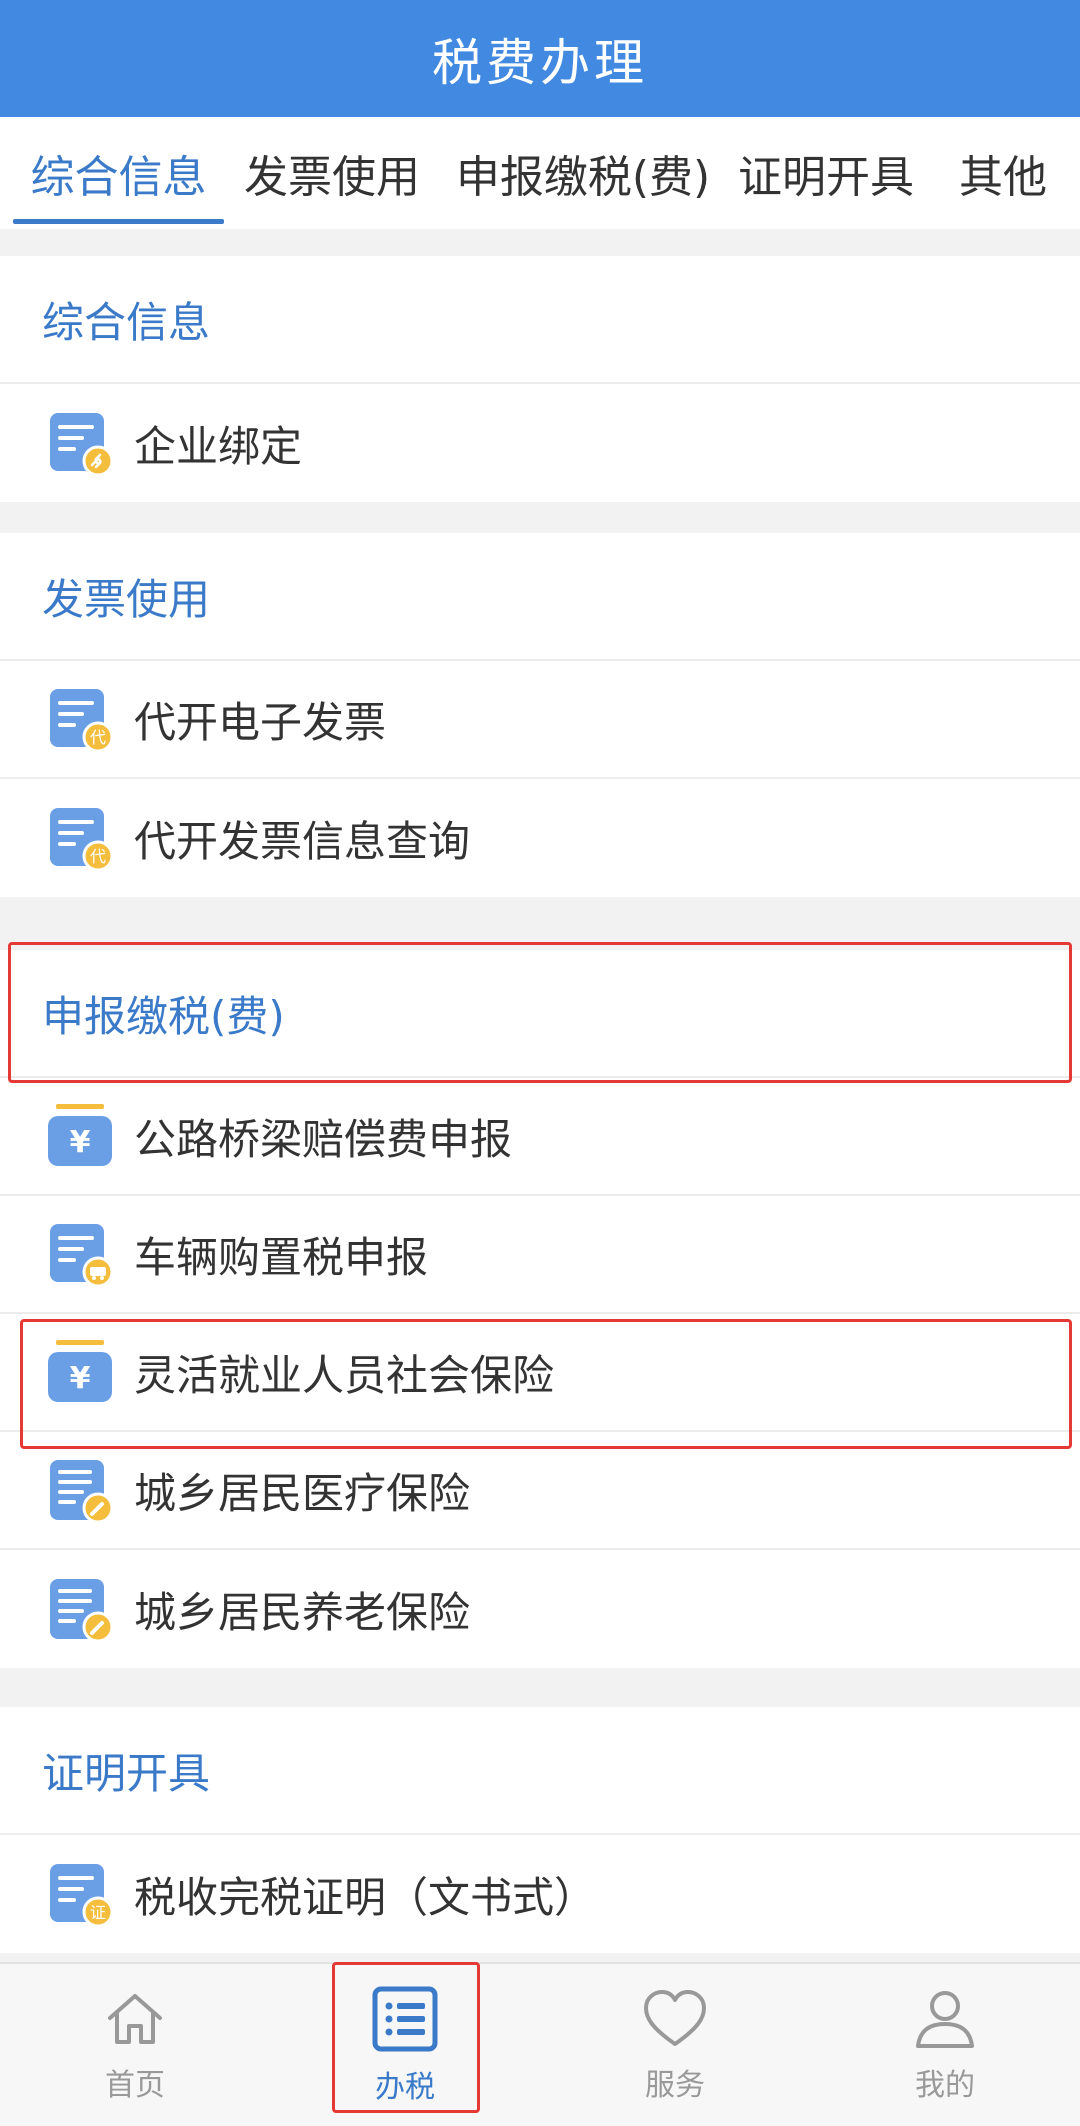  What do you see at coordinates (344, 1375) in the screenshot?
I see `list-item-label: 灵活就业人员社会保险` at bounding box center [344, 1375].